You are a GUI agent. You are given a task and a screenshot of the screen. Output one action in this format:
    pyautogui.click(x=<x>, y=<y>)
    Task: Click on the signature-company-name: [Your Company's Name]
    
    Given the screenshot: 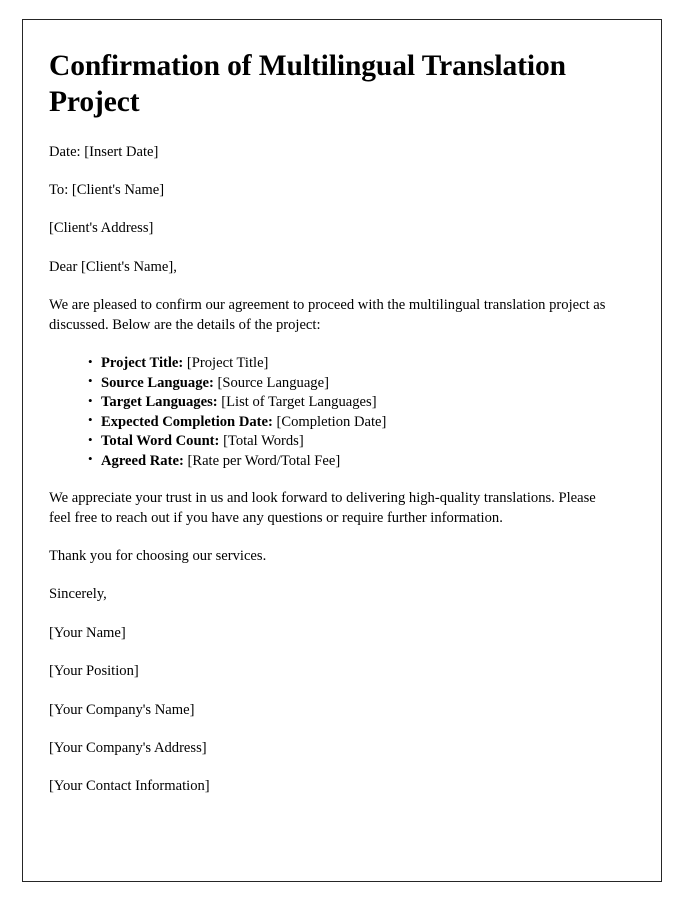 What is the action you would take?
    pyautogui.click(x=122, y=709)
    